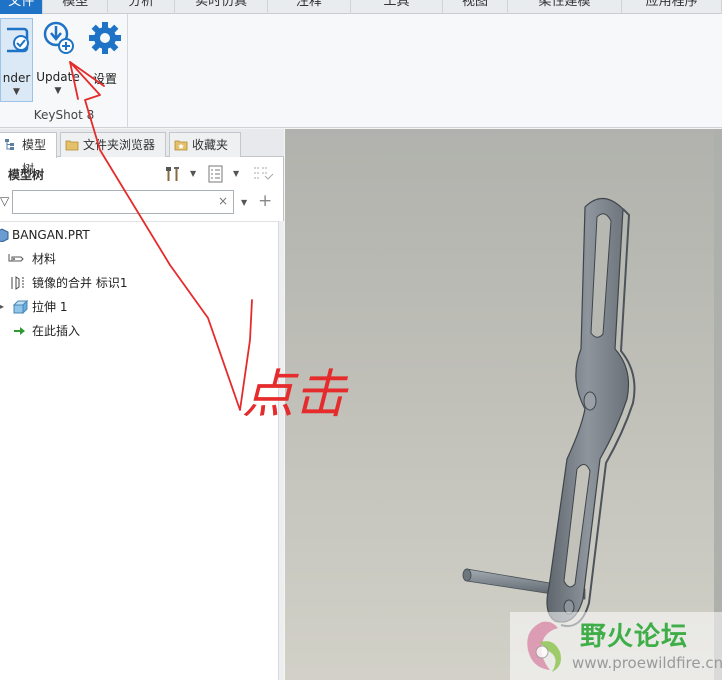  I want to click on tree-show-icon, so click(216, 174).